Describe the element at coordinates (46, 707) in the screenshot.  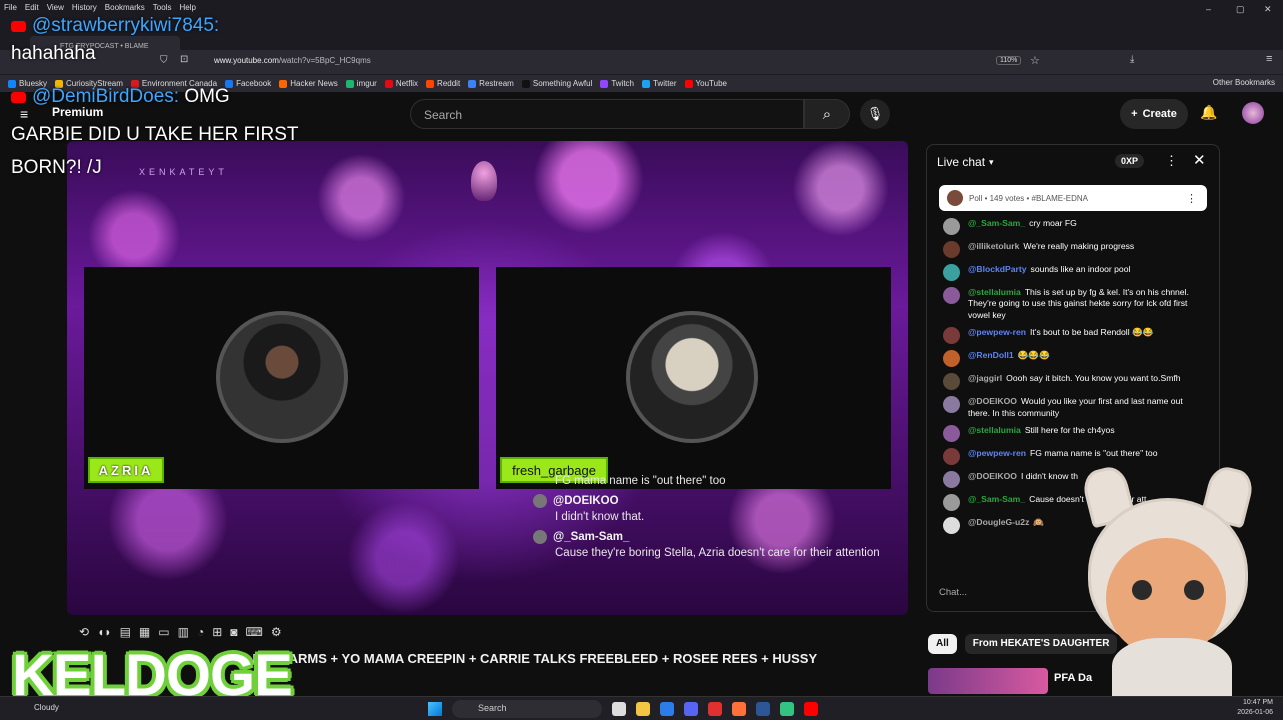
I see `weather-label: Cloudy` at that location.